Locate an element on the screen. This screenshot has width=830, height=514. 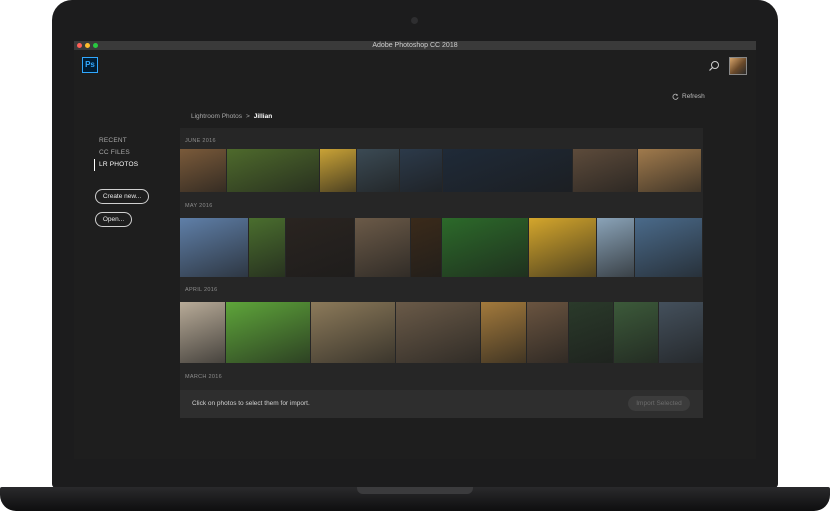
sidebar: RECENT CC FILES LR PHOTOS is located at coordinates (116, 153).